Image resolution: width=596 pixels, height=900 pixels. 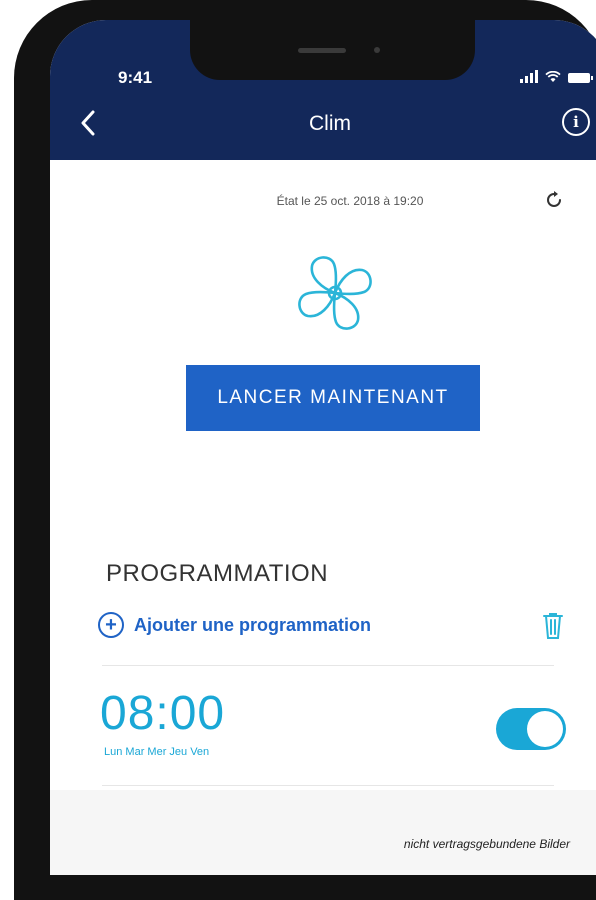 What do you see at coordinates (330, 123) in the screenshot?
I see `page-title: Clim` at bounding box center [330, 123].